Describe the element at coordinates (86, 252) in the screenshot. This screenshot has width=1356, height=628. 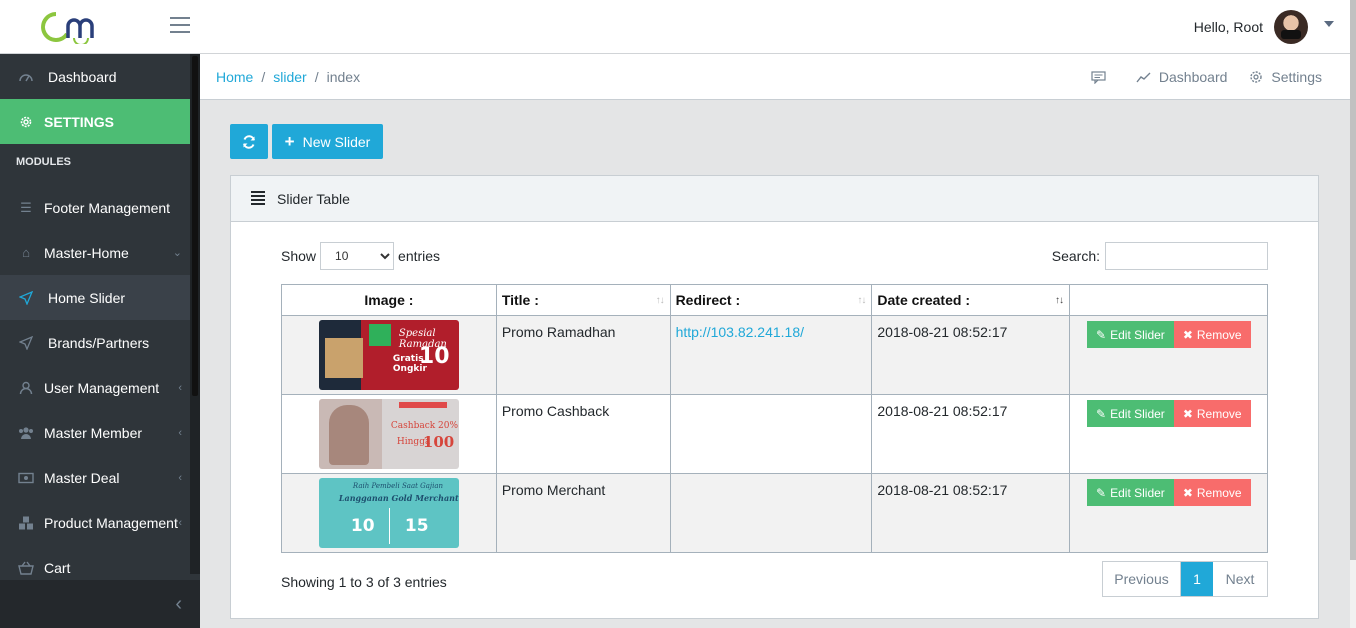
I see `sidebar-item-label: Master-Home` at that location.